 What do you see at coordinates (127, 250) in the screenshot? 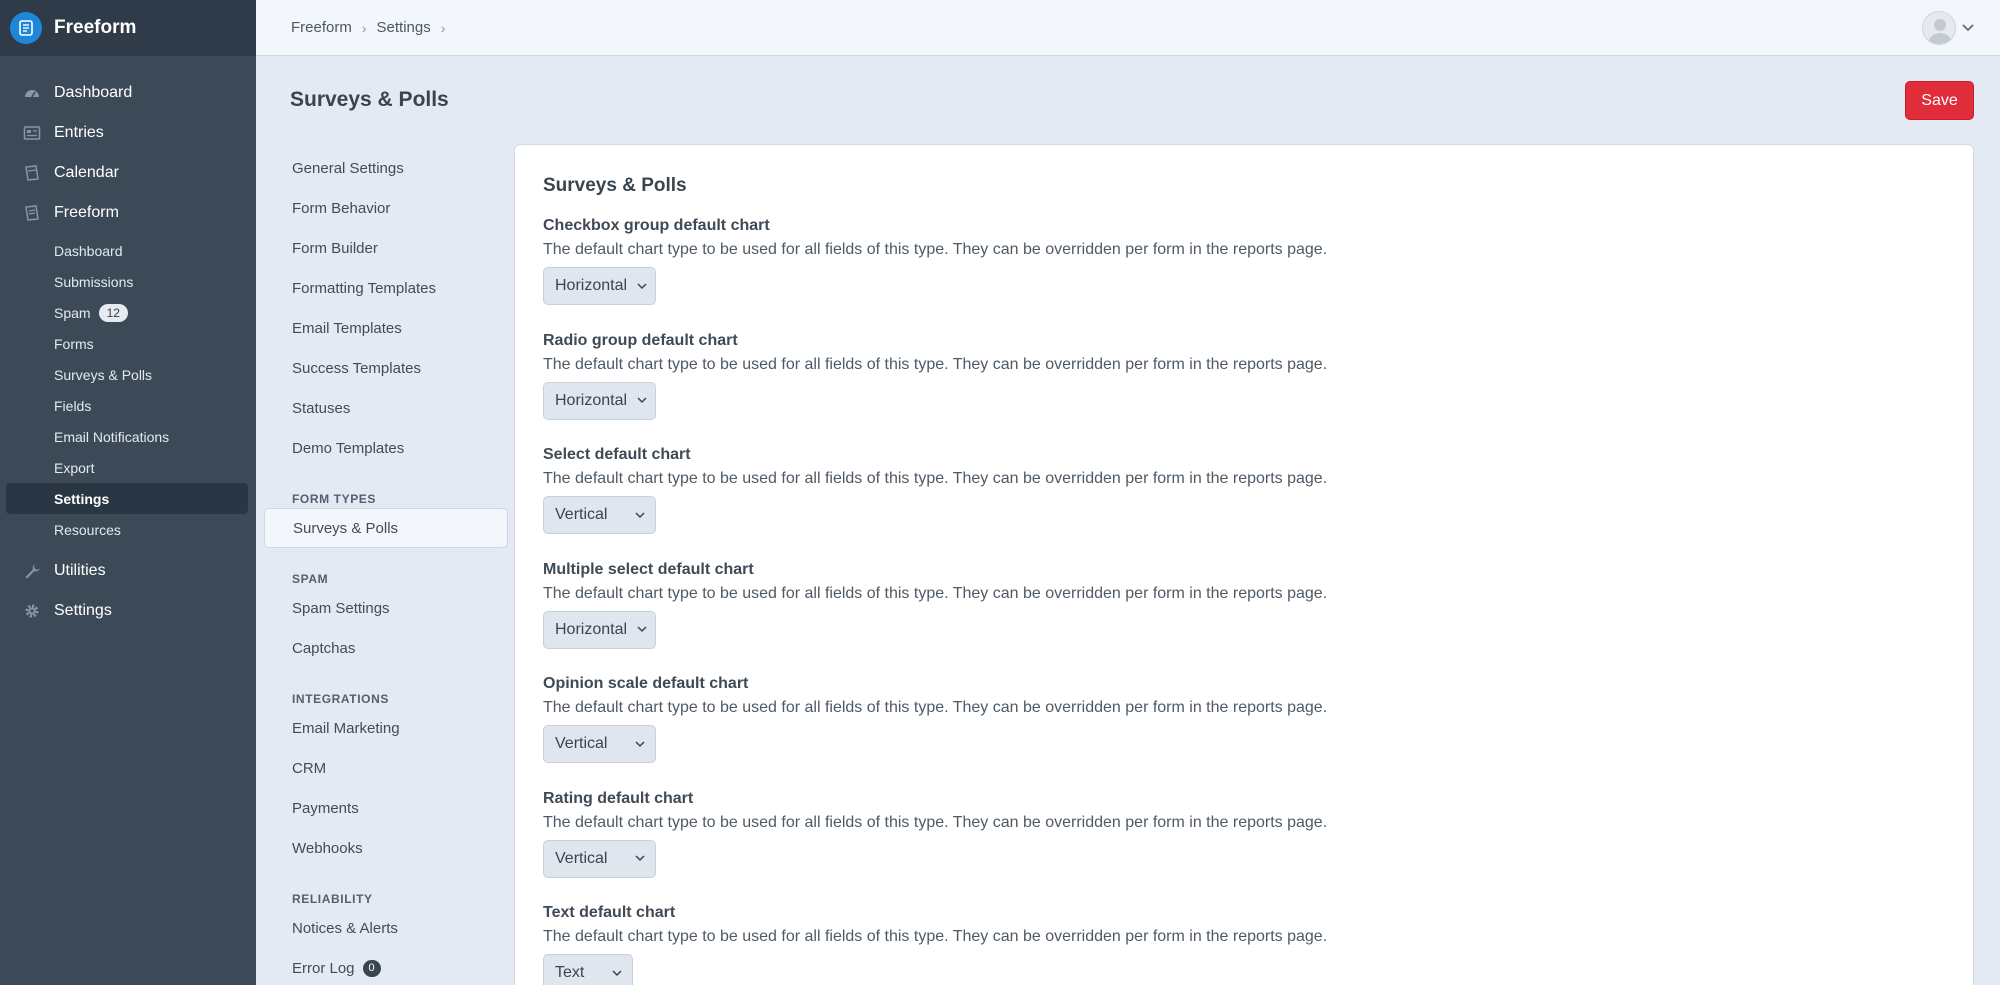
I see `subnav-dashboard: Dashboard` at bounding box center [127, 250].